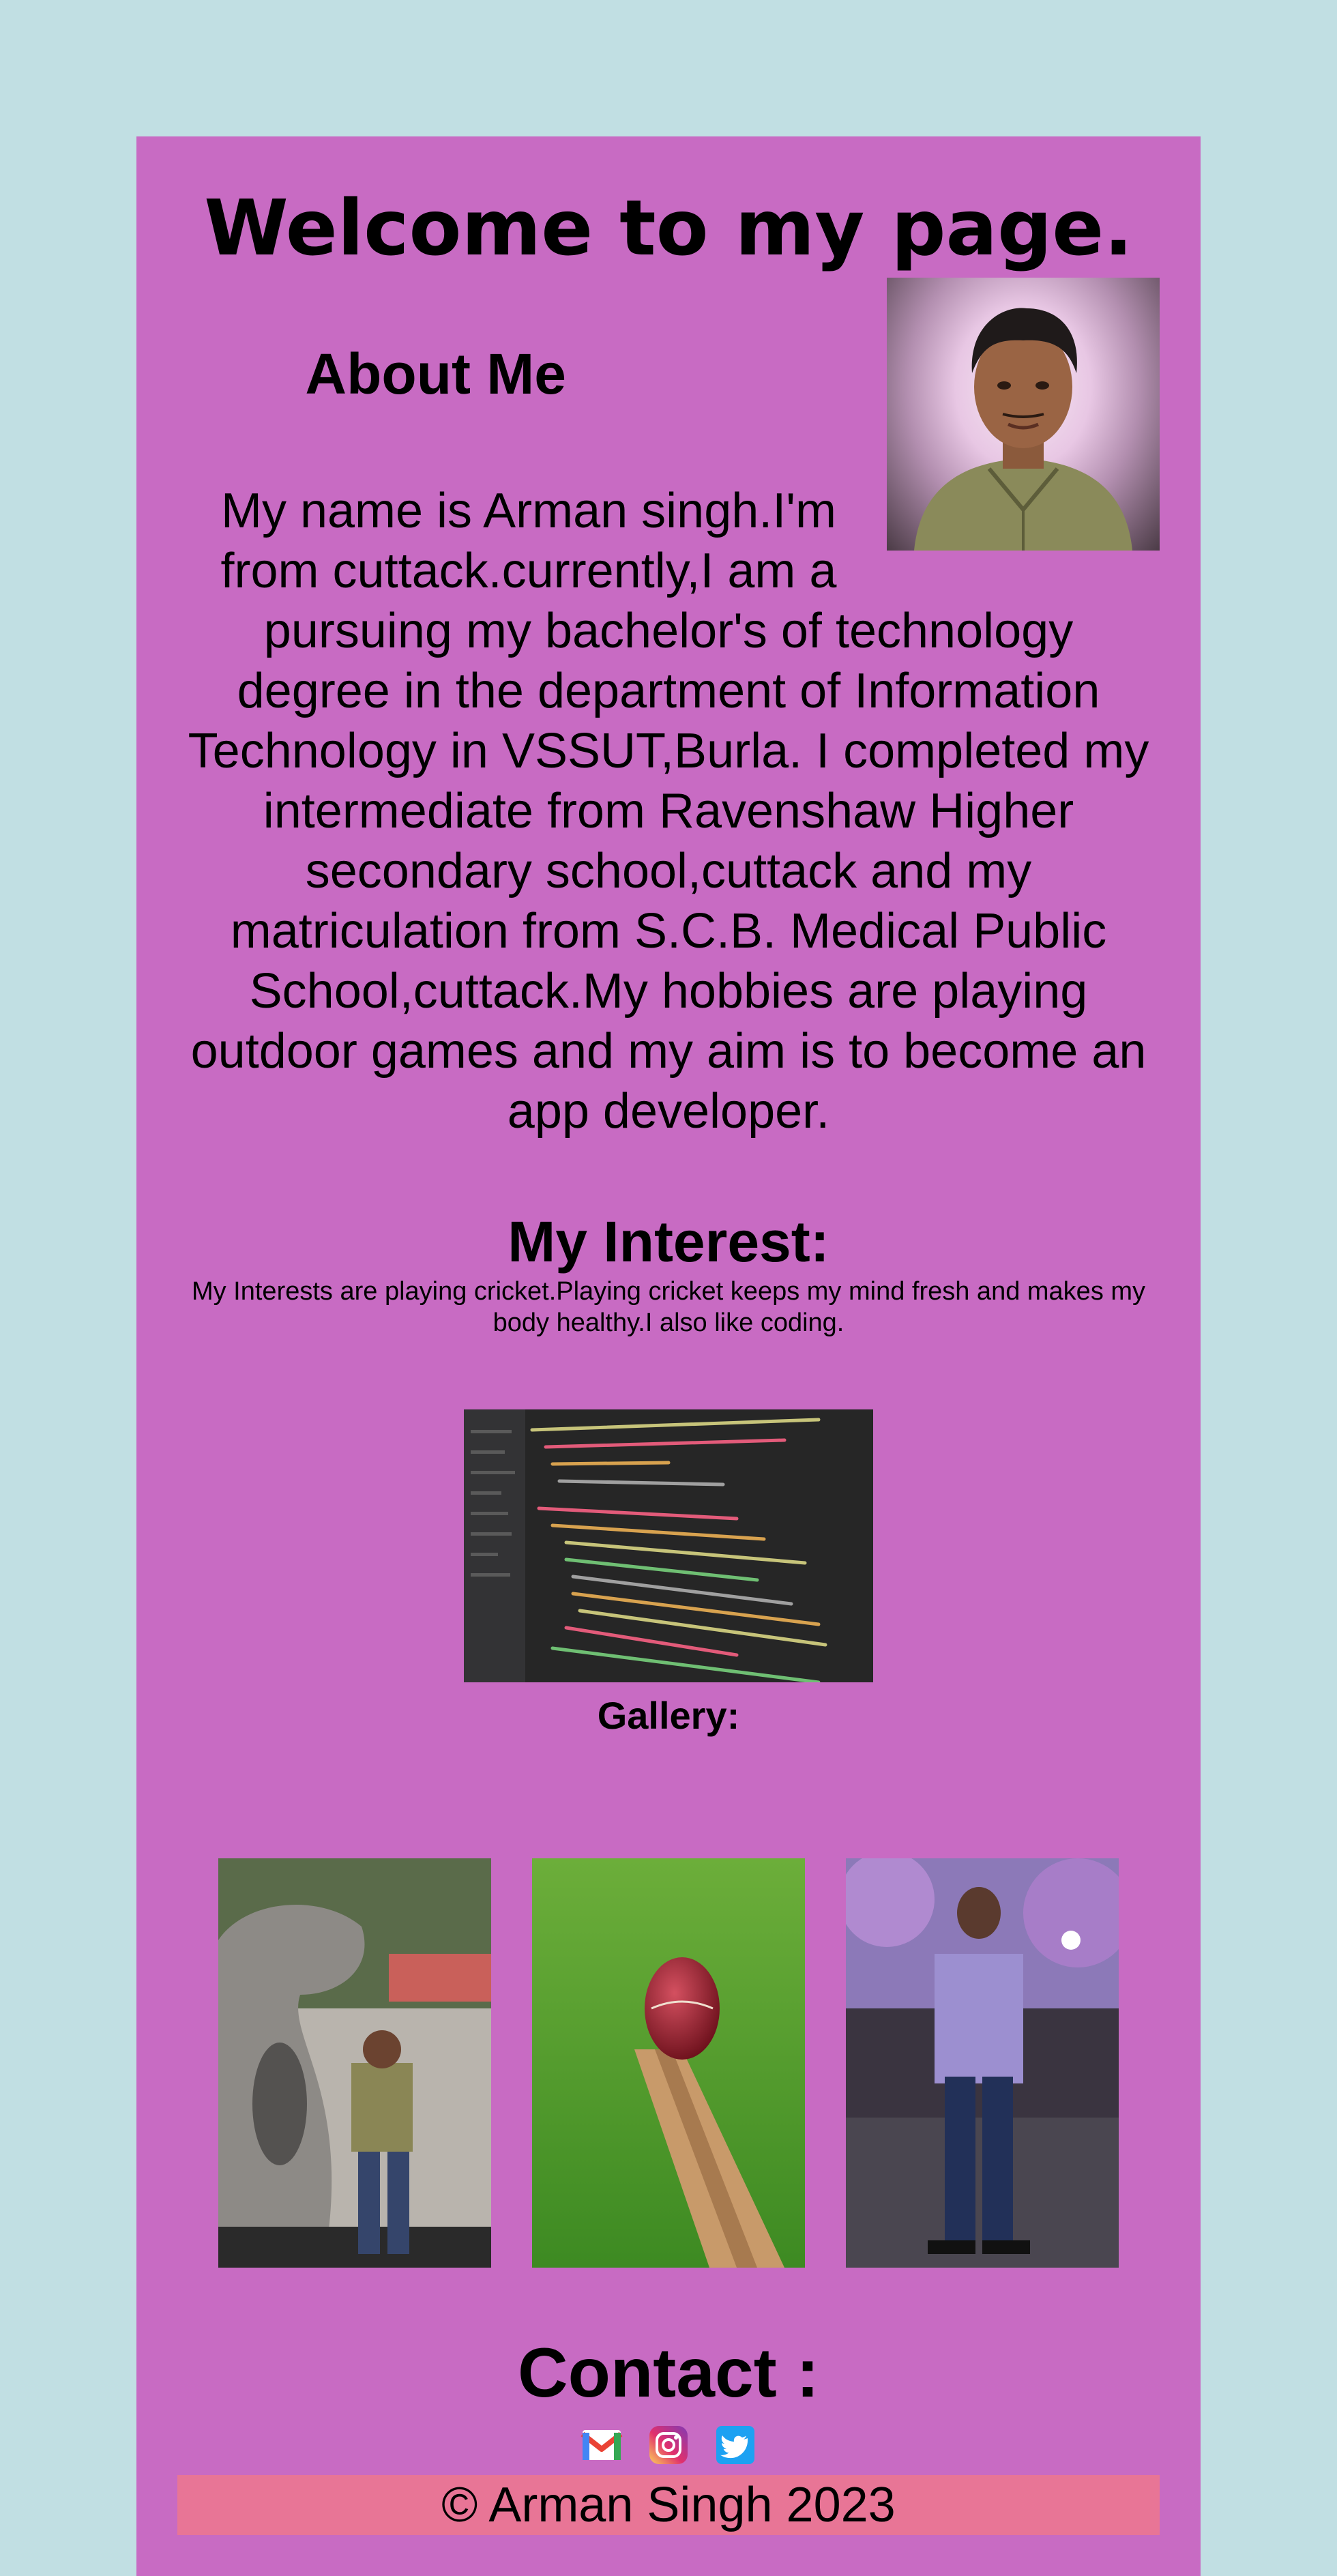  I want to click on contact-heading: Contact :, so click(668, 2373).